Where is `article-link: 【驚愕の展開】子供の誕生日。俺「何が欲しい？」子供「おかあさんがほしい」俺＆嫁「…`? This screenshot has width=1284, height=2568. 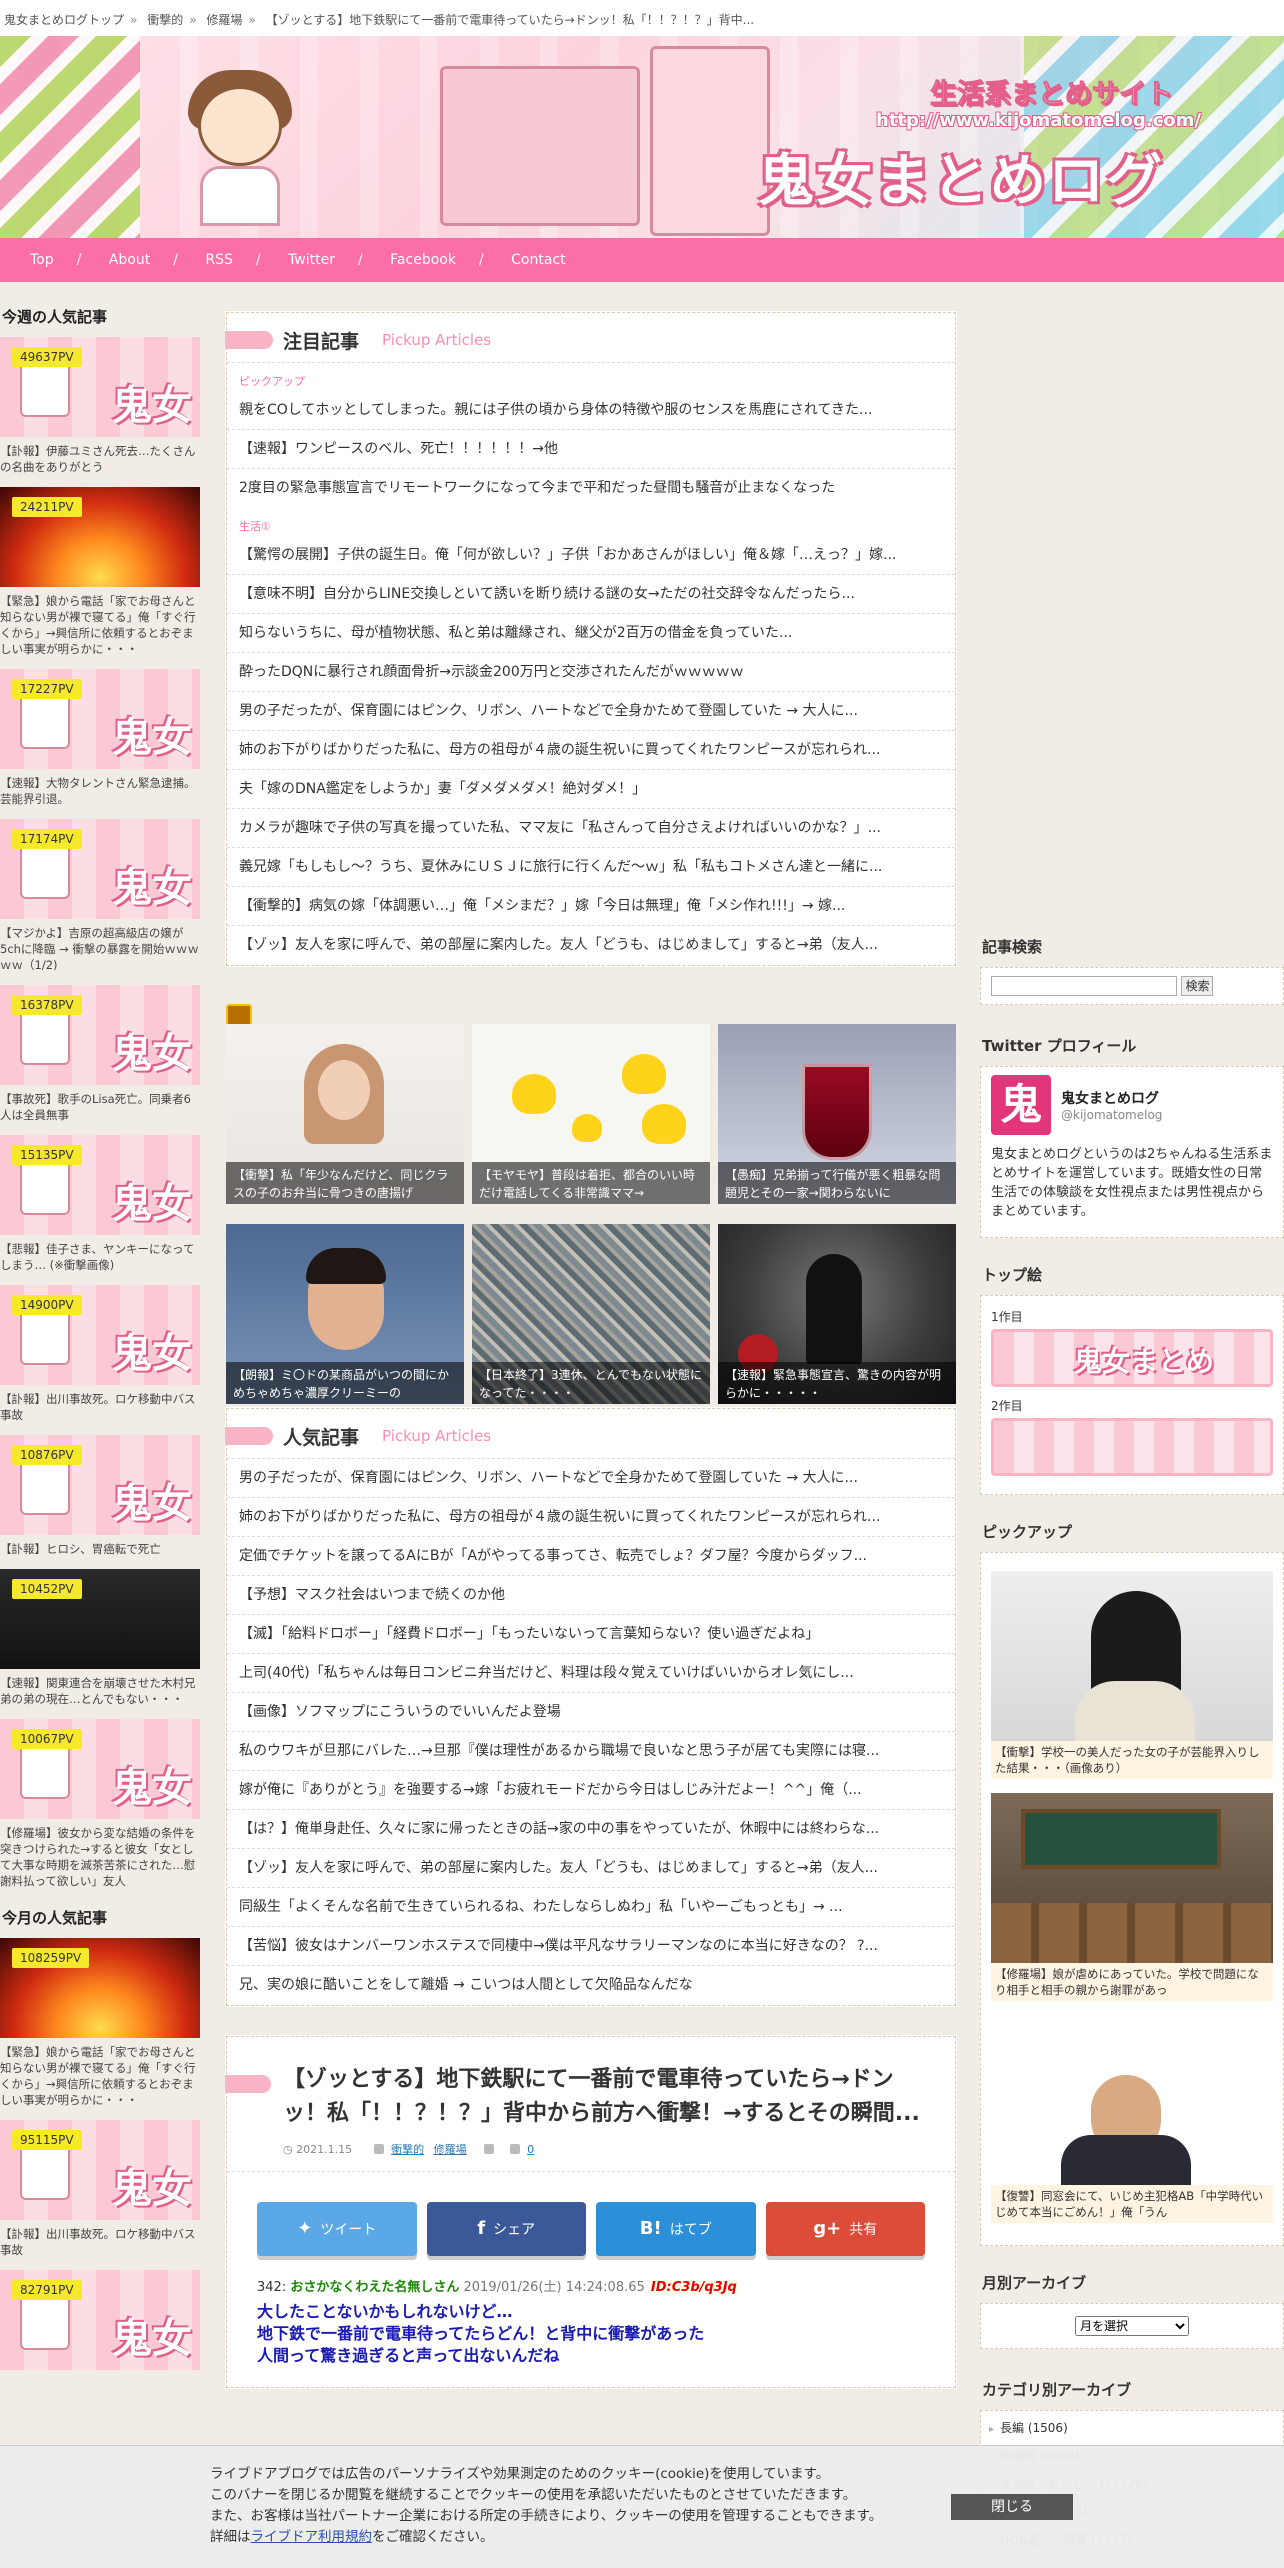
article-link: 【驚愕の展開】子供の誕生日。俺「何が欲しい？」子供「おかあさんがほしい」俺＆嫁「… is located at coordinates (591, 555).